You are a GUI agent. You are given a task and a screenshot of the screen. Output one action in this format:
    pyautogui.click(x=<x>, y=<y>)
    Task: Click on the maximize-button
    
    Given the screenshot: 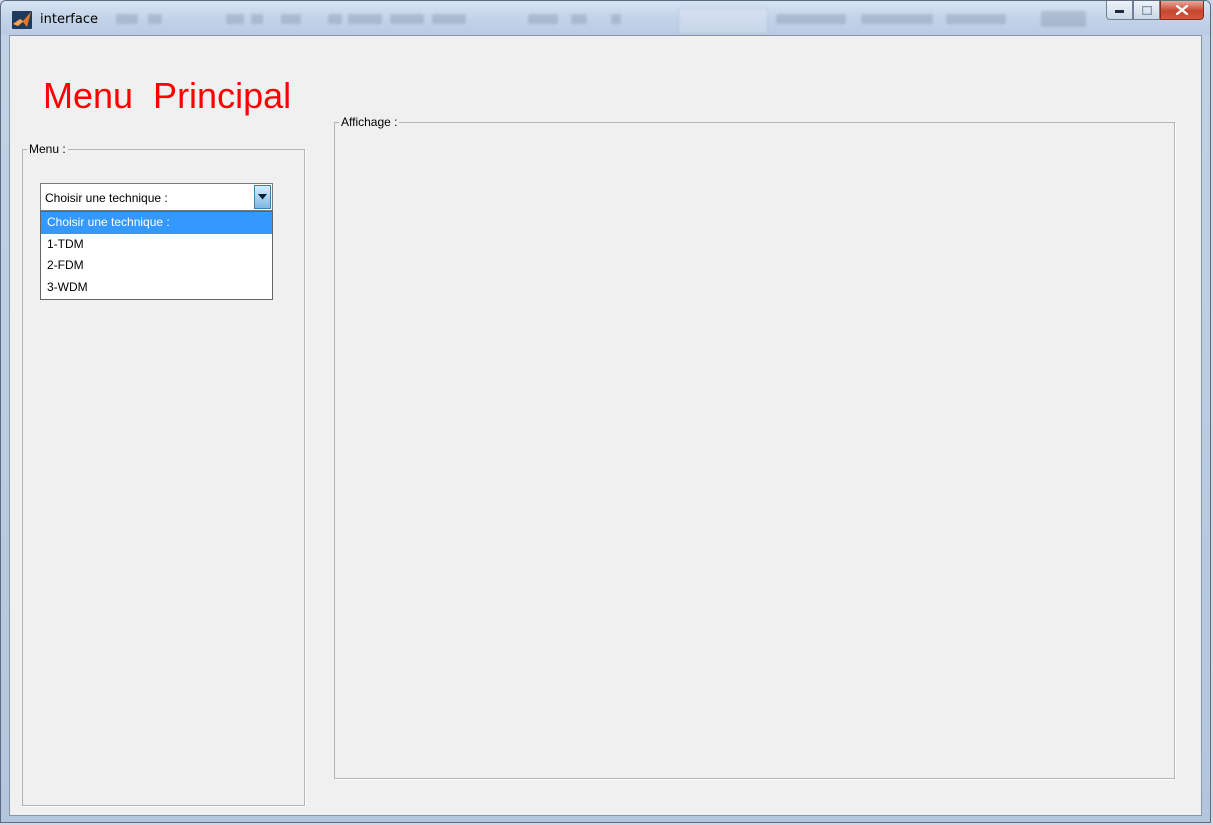 What is the action you would take?
    pyautogui.click(x=1146, y=10)
    